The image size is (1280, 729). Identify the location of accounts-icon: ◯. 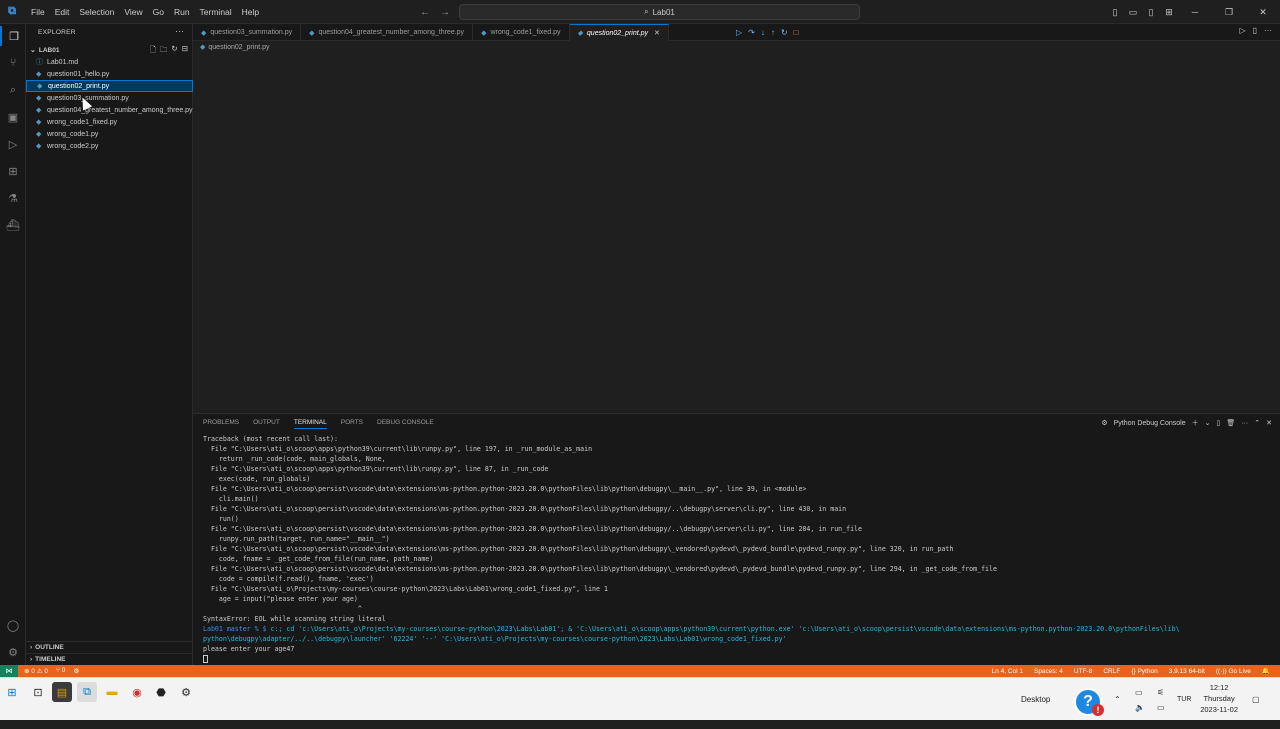
(13, 625).